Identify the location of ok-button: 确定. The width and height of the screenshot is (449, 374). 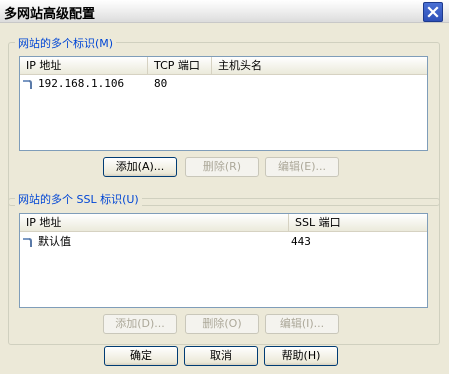
(141, 356).